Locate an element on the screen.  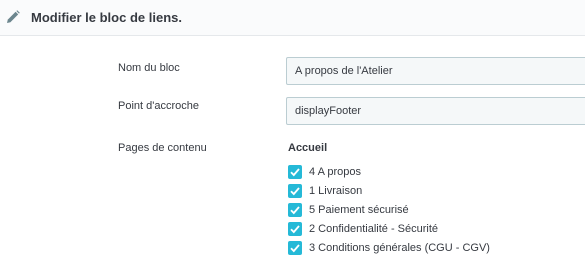
pencil-icon is located at coordinates (13, 16).